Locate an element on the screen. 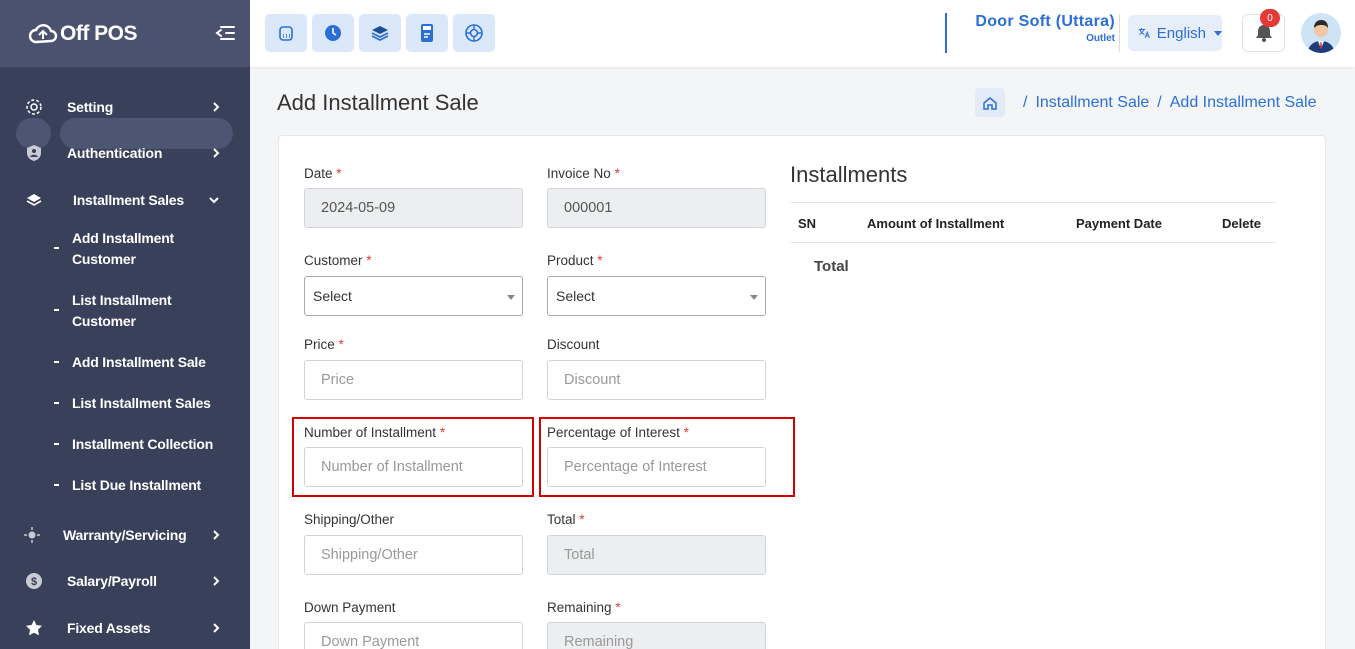 This screenshot has height=649, width=1355. date-label: Date * is located at coordinates (323, 173).